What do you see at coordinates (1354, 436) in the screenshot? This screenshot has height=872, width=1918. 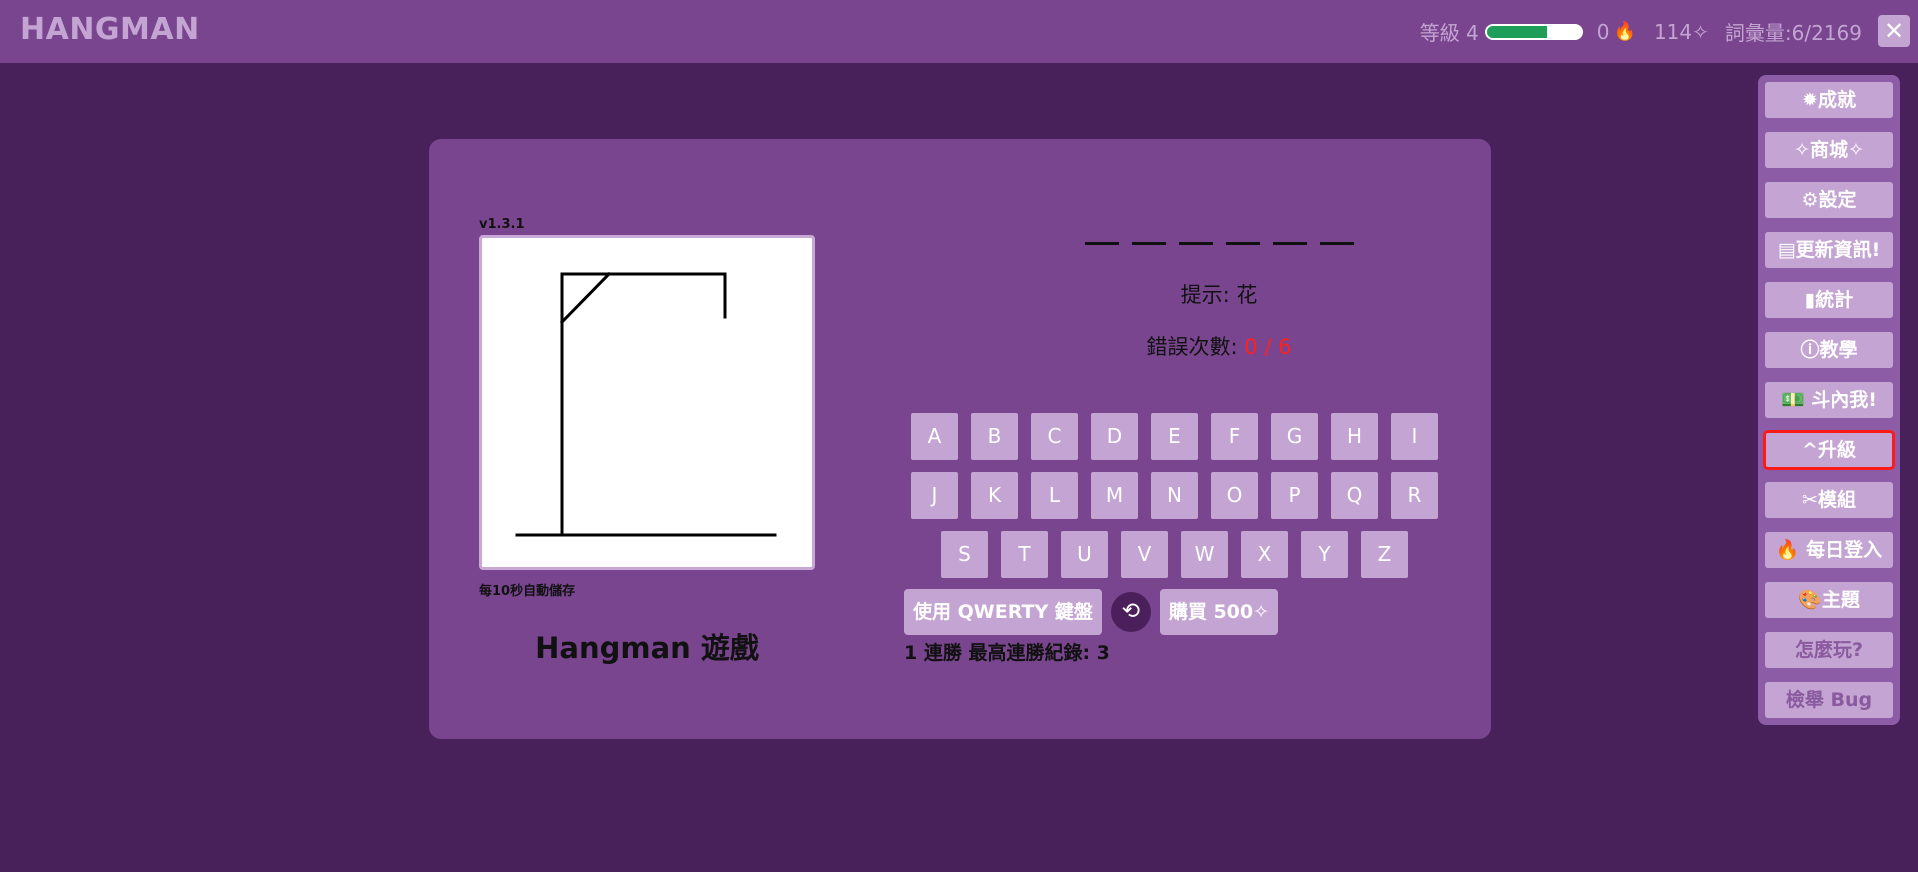 I see `letter-key-h: H` at bounding box center [1354, 436].